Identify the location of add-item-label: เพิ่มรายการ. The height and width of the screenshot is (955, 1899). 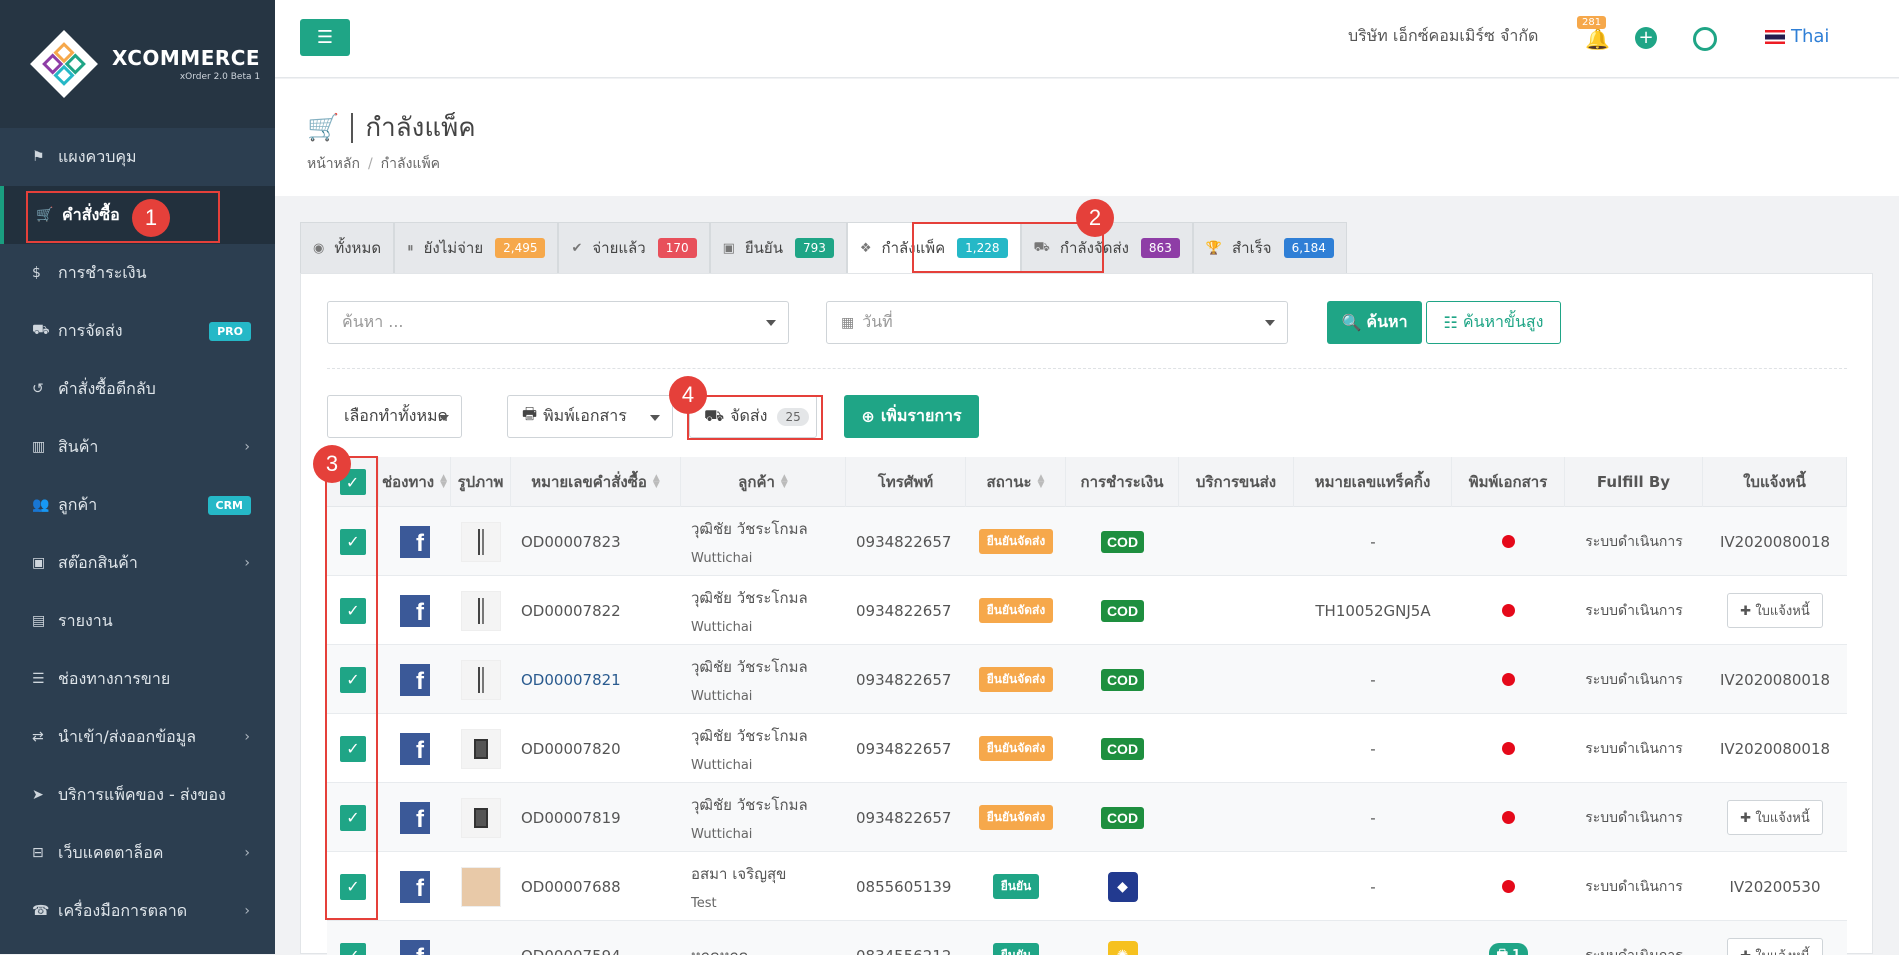
(921, 416).